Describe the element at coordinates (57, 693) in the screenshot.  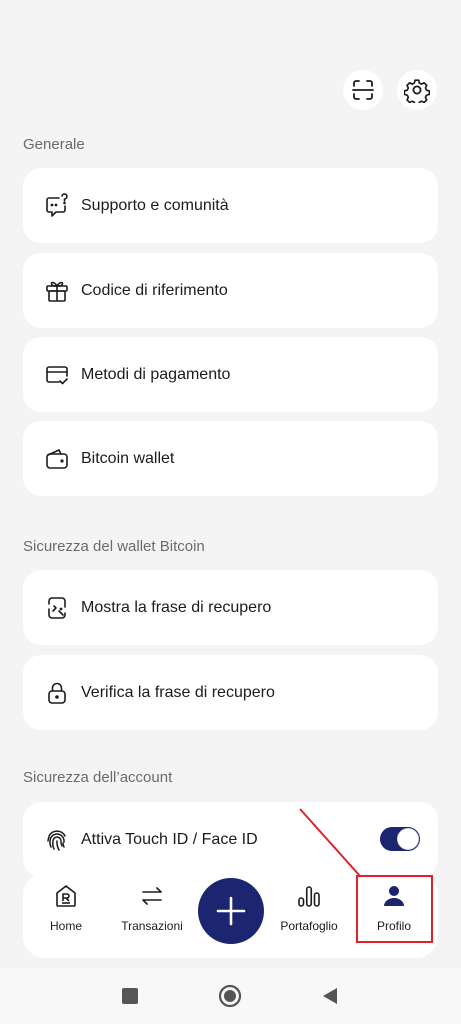
I see `lock-icon` at that location.